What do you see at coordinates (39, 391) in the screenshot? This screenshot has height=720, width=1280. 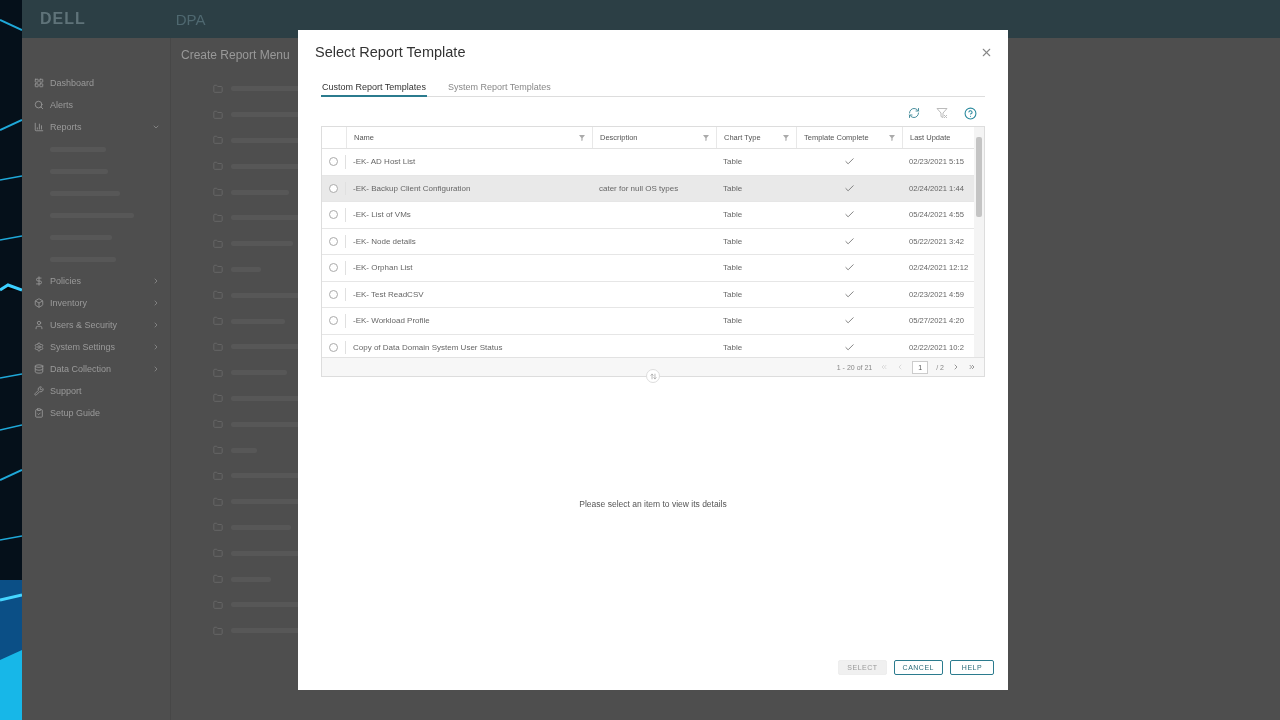 I see `wrench-icon` at bounding box center [39, 391].